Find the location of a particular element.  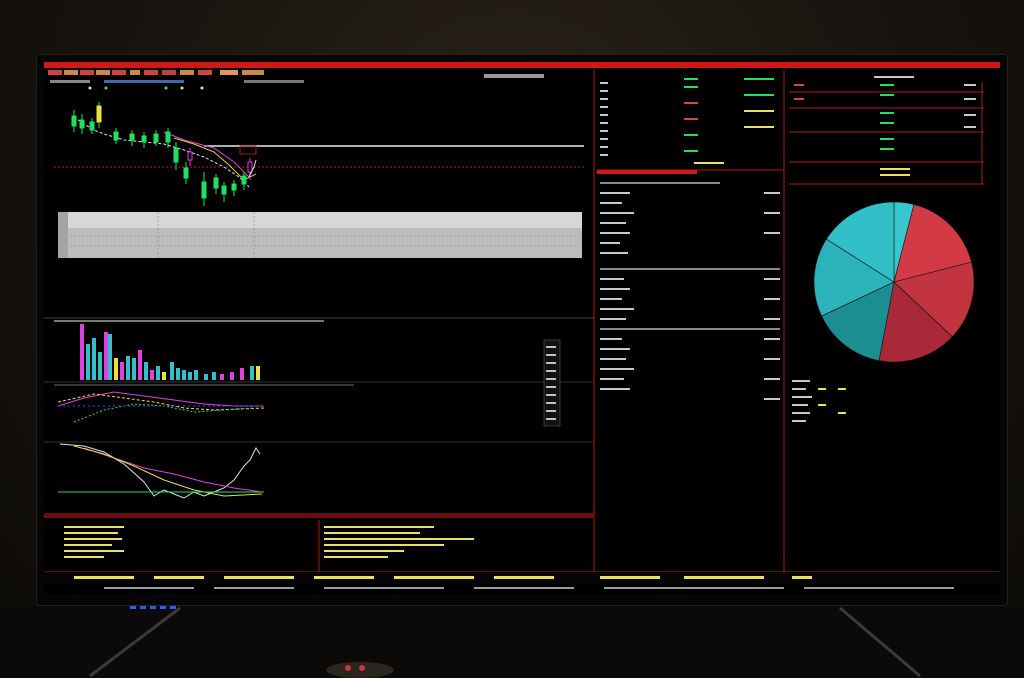

monitor-stand-area is located at coordinates (512, 642).